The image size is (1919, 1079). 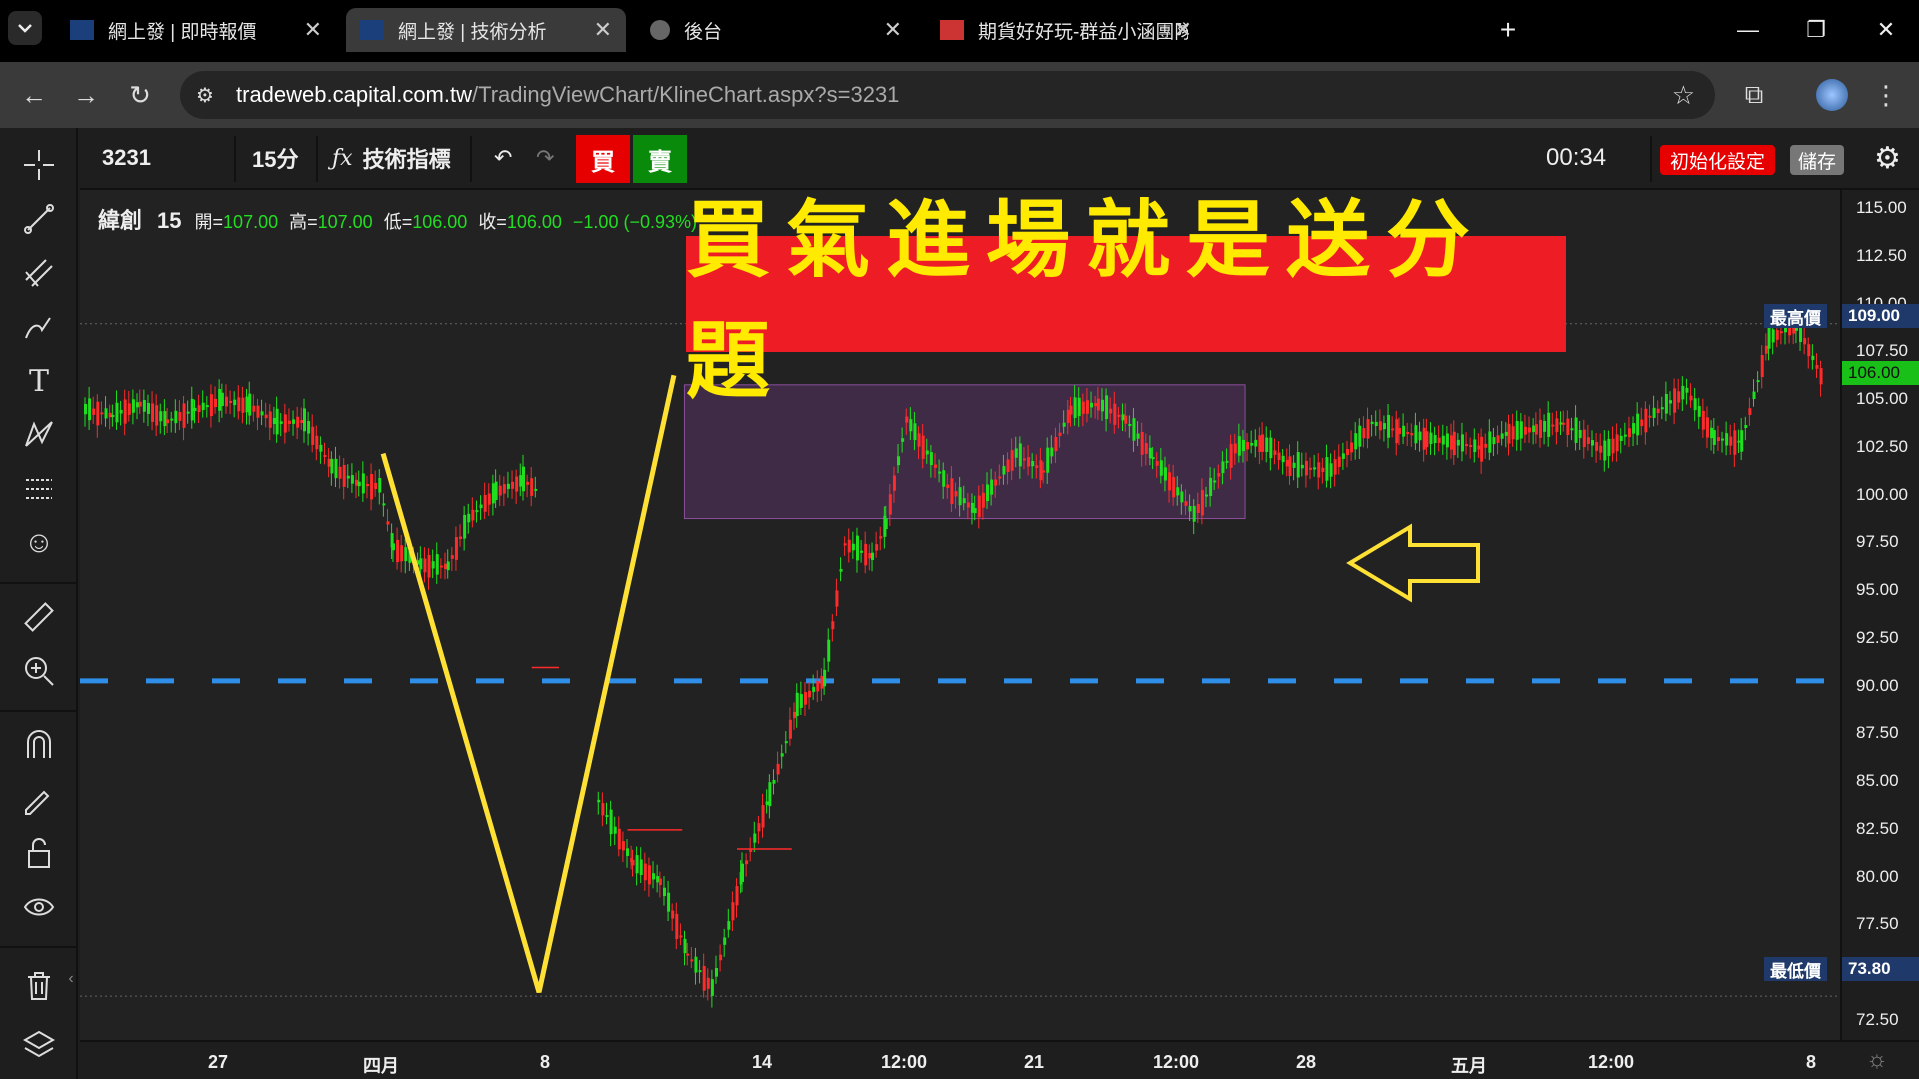 What do you see at coordinates (39, 799) in the screenshot?
I see `lock-drawing-icon` at bounding box center [39, 799].